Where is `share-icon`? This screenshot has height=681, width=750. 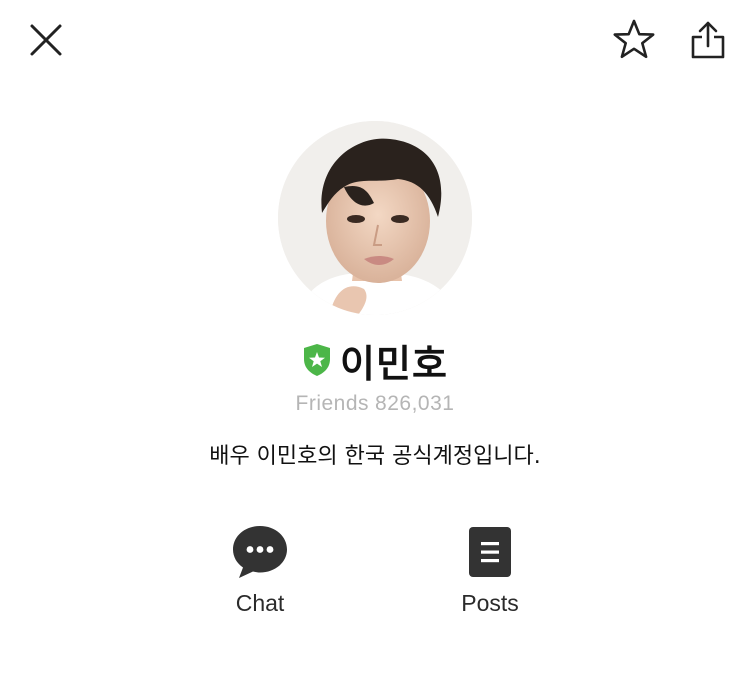
share-icon is located at coordinates (708, 40).